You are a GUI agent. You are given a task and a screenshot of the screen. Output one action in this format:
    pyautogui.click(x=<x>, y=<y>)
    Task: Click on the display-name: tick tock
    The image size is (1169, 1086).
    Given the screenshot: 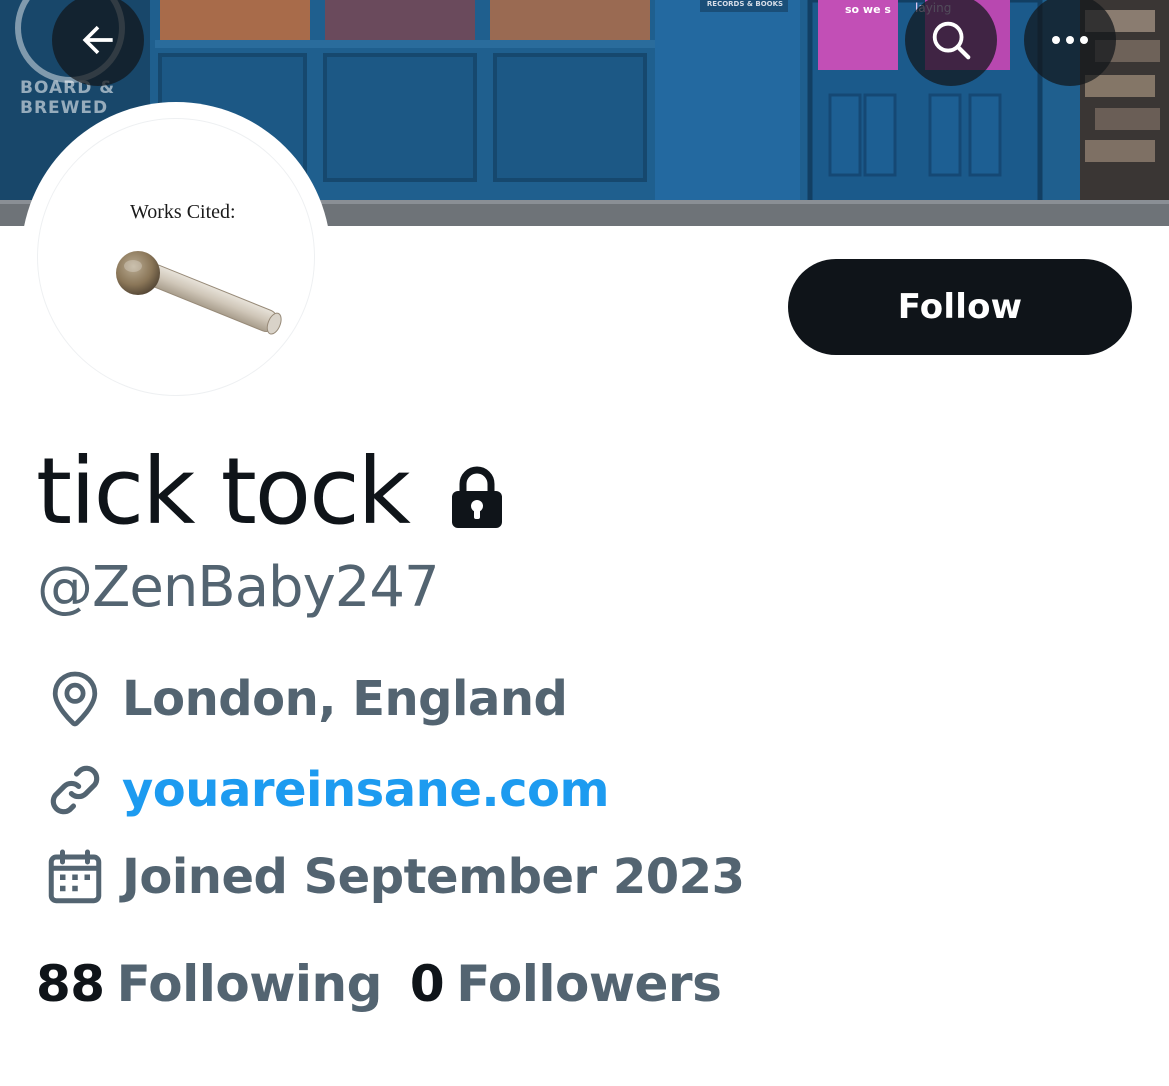 What is the action you would take?
    pyautogui.click(x=223, y=491)
    